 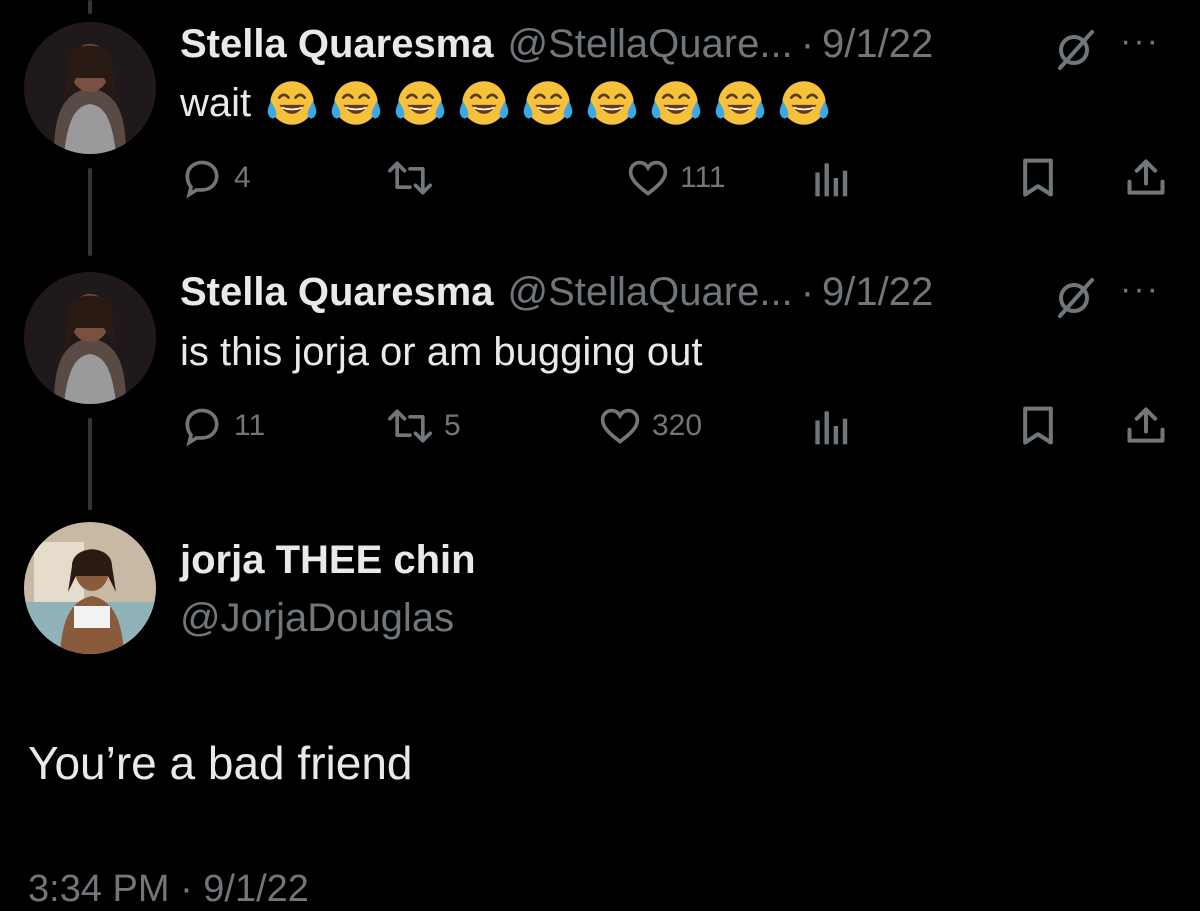 What do you see at coordinates (328, 560) in the screenshot?
I see `display-name: jorja THEE chin` at bounding box center [328, 560].